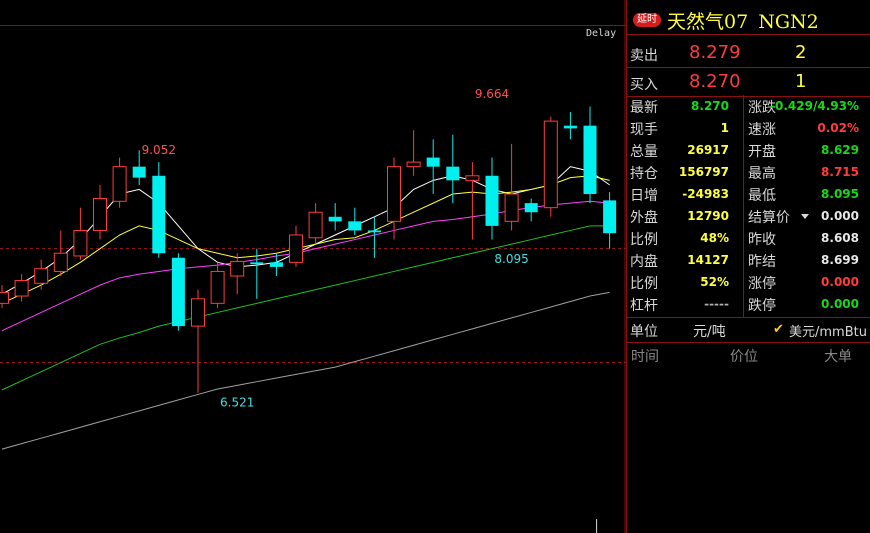 This screenshot has width=870, height=533. What do you see at coordinates (644, 218) in the screenshot?
I see `quote-label: 外盘` at bounding box center [644, 218].